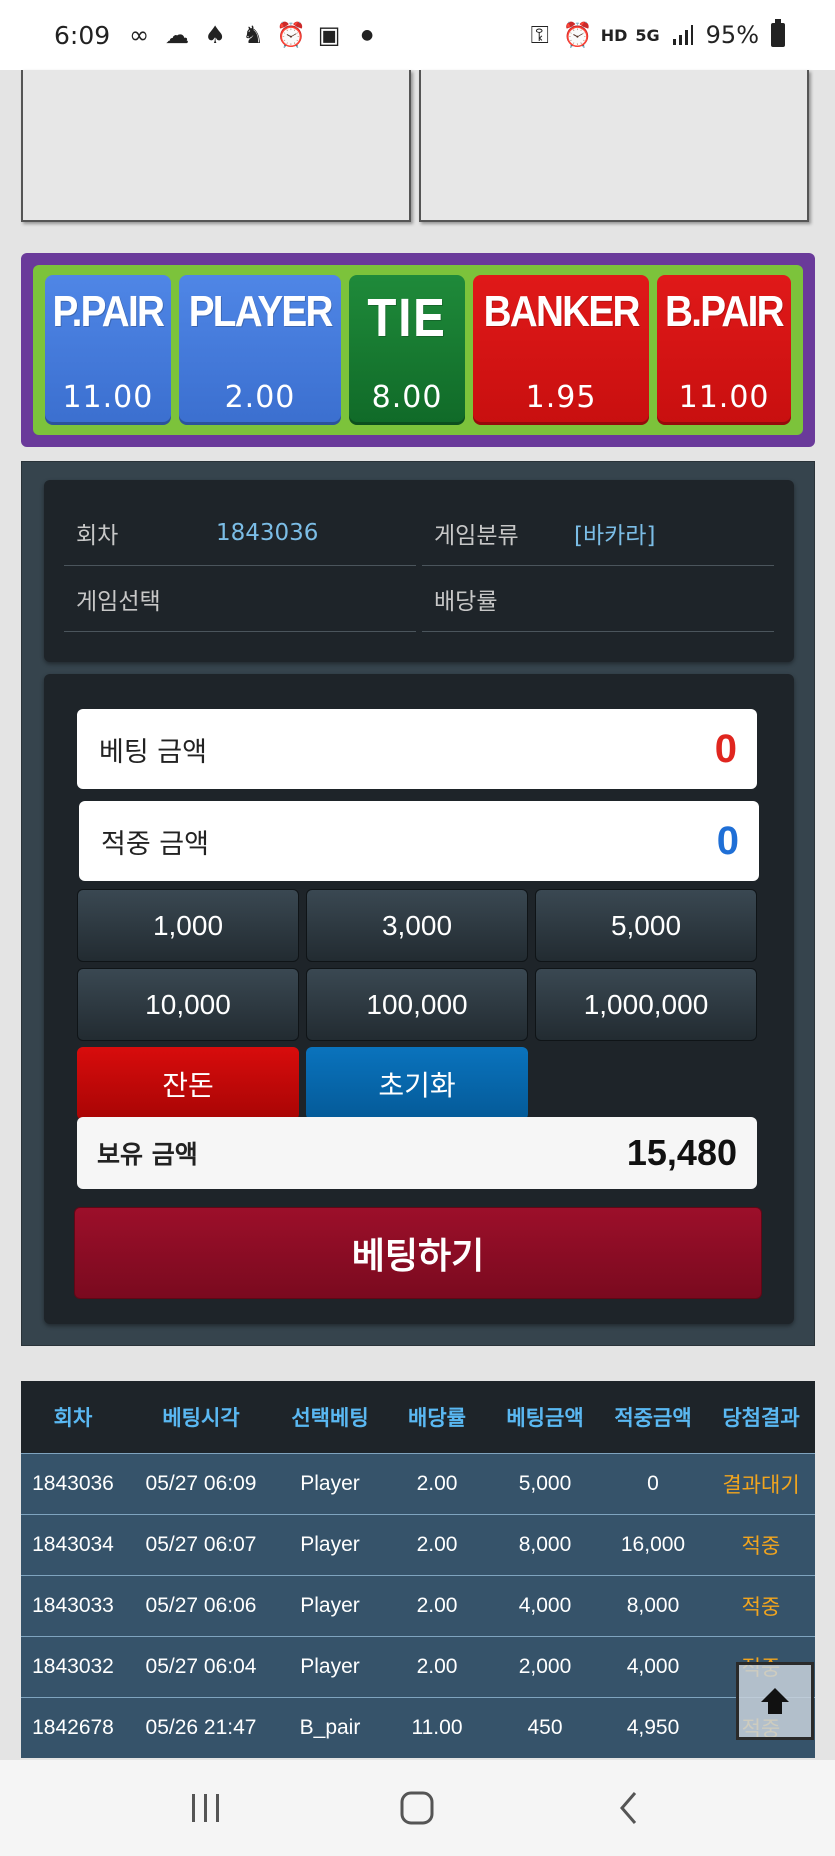 The image size is (835, 1856). Describe the element at coordinates (201, 1483) in the screenshot. I see `cell-bet-time: 05/27 06:09` at that location.